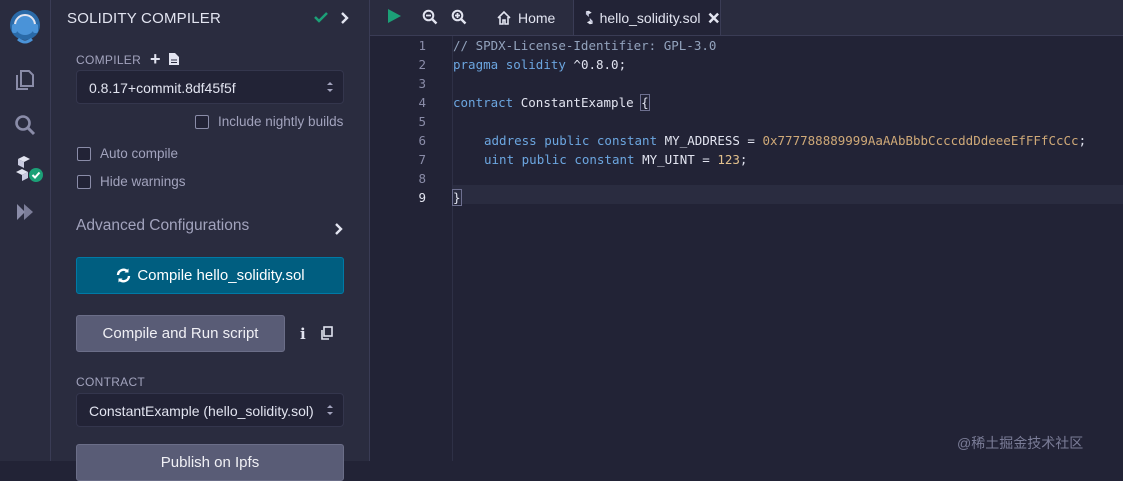 This screenshot has height=481, width=1123. What do you see at coordinates (422, 140) in the screenshot?
I see `line-number: 6` at bounding box center [422, 140].